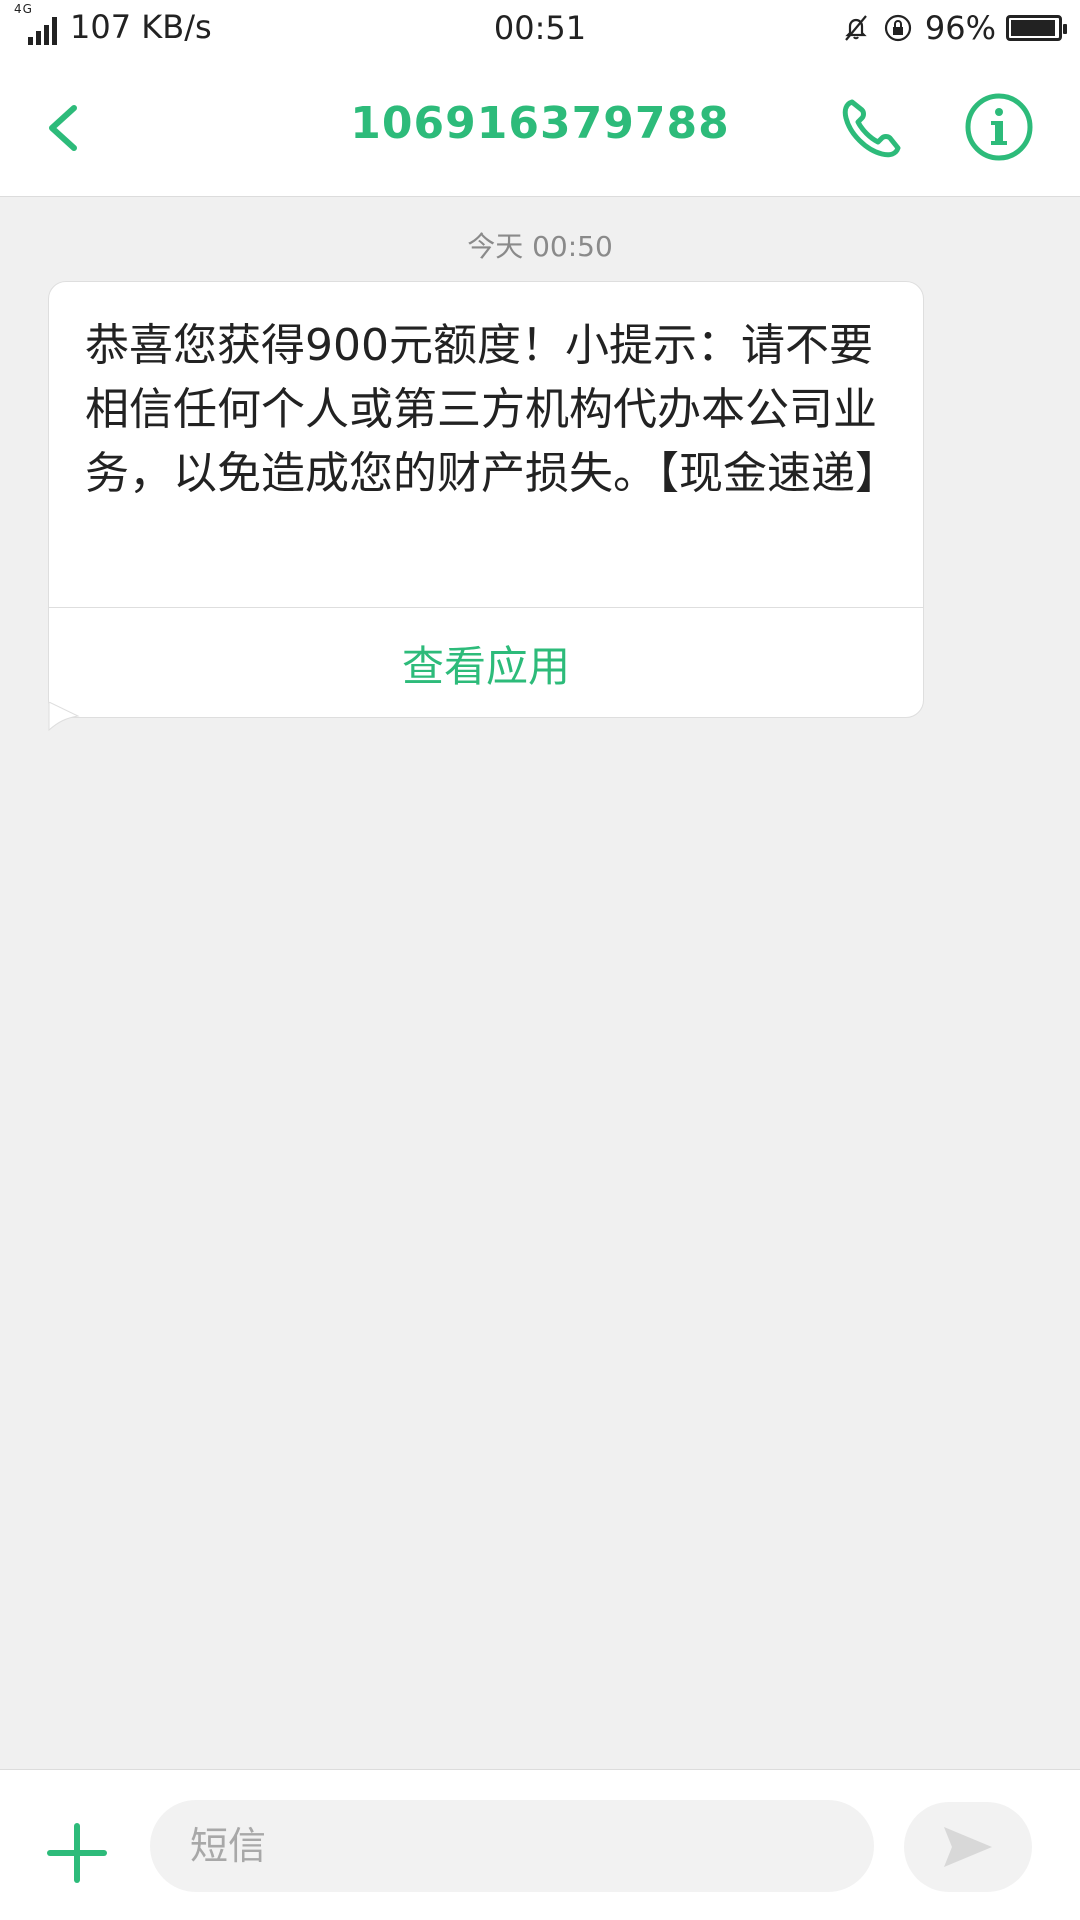 The height and width of the screenshot is (1920, 1080). I want to click on send-button, so click(968, 1847).